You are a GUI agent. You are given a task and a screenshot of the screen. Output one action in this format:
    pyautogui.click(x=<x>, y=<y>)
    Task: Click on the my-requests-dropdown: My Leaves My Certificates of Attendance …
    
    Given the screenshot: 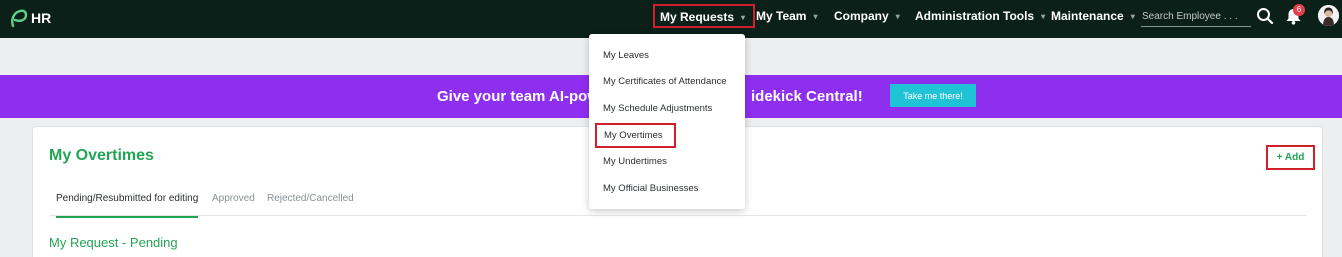 What is the action you would take?
    pyautogui.click(x=667, y=121)
    